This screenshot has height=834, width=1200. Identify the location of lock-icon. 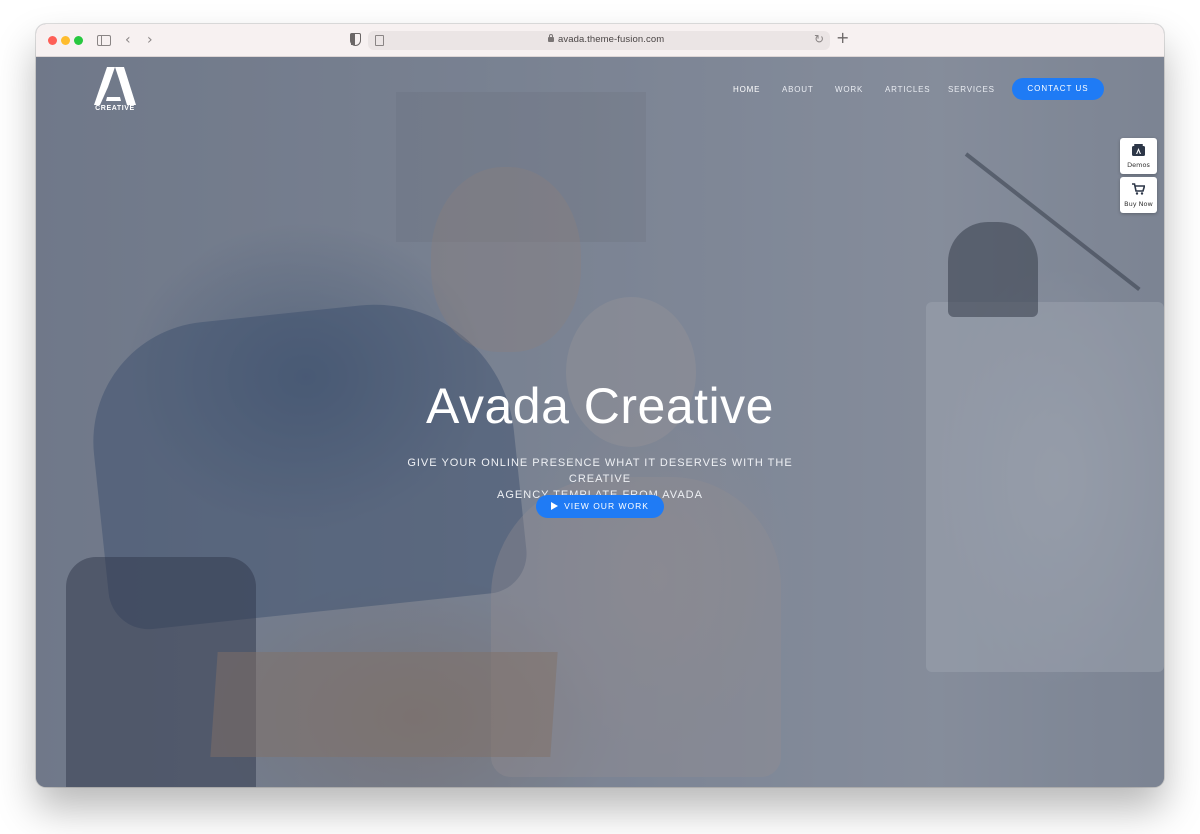
(551, 38).